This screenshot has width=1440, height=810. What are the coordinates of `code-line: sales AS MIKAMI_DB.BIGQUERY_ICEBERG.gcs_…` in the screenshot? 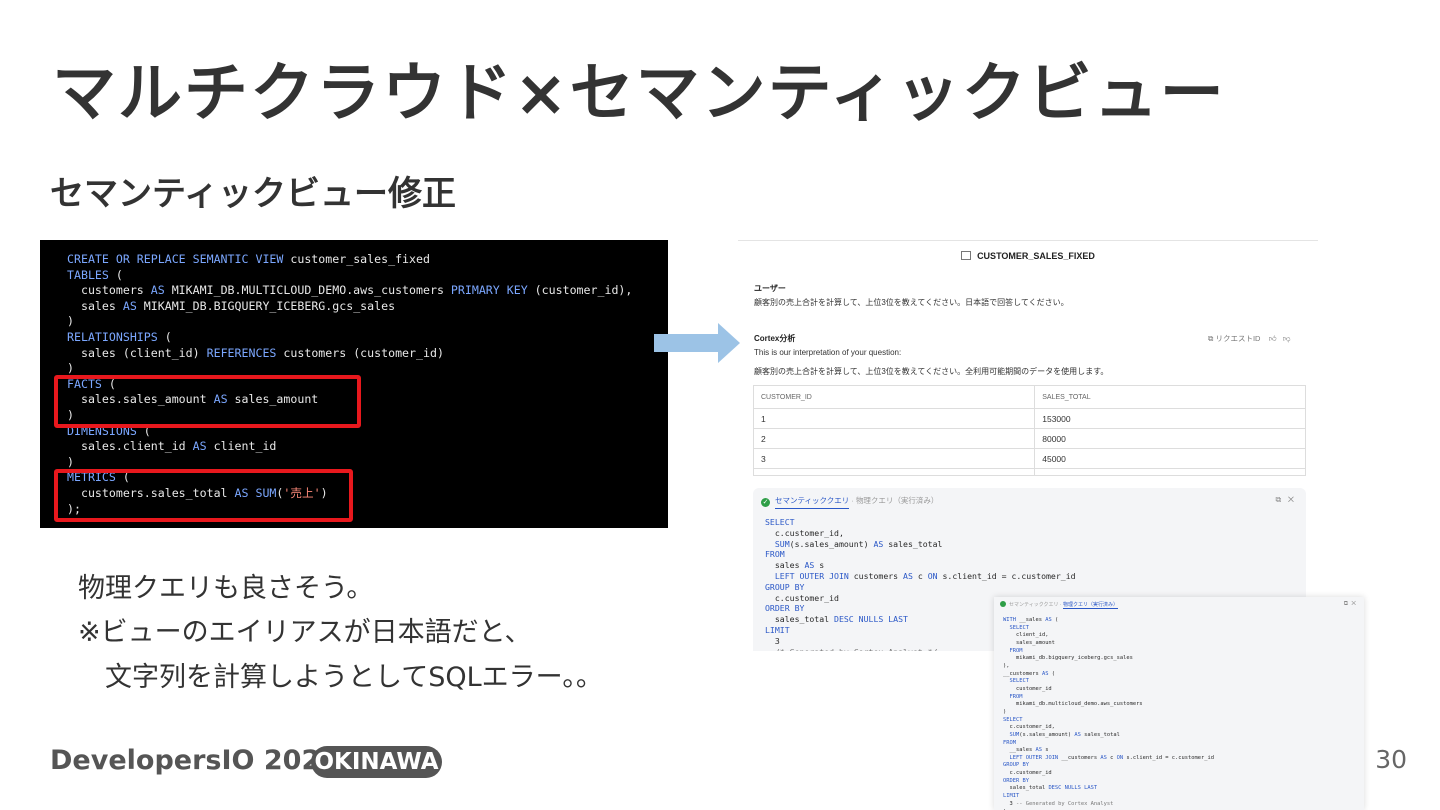 It's located at (231, 305).